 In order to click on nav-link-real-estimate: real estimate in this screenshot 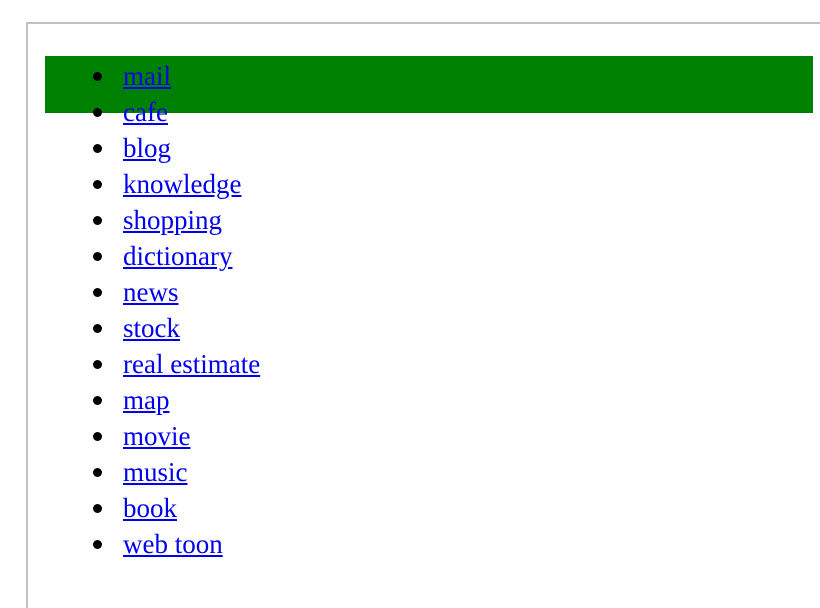, I will do `click(191, 364)`.